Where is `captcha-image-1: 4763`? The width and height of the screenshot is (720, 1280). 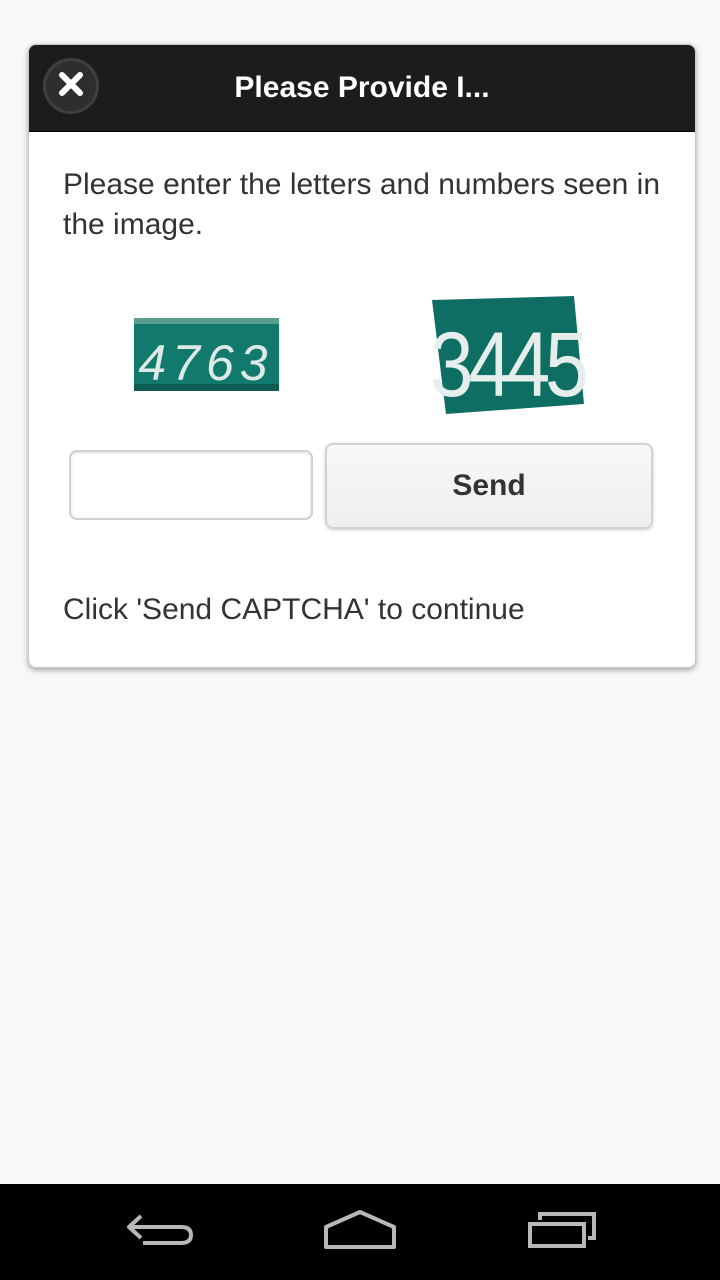 captcha-image-1: 4763 is located at coordinates (206, 354).